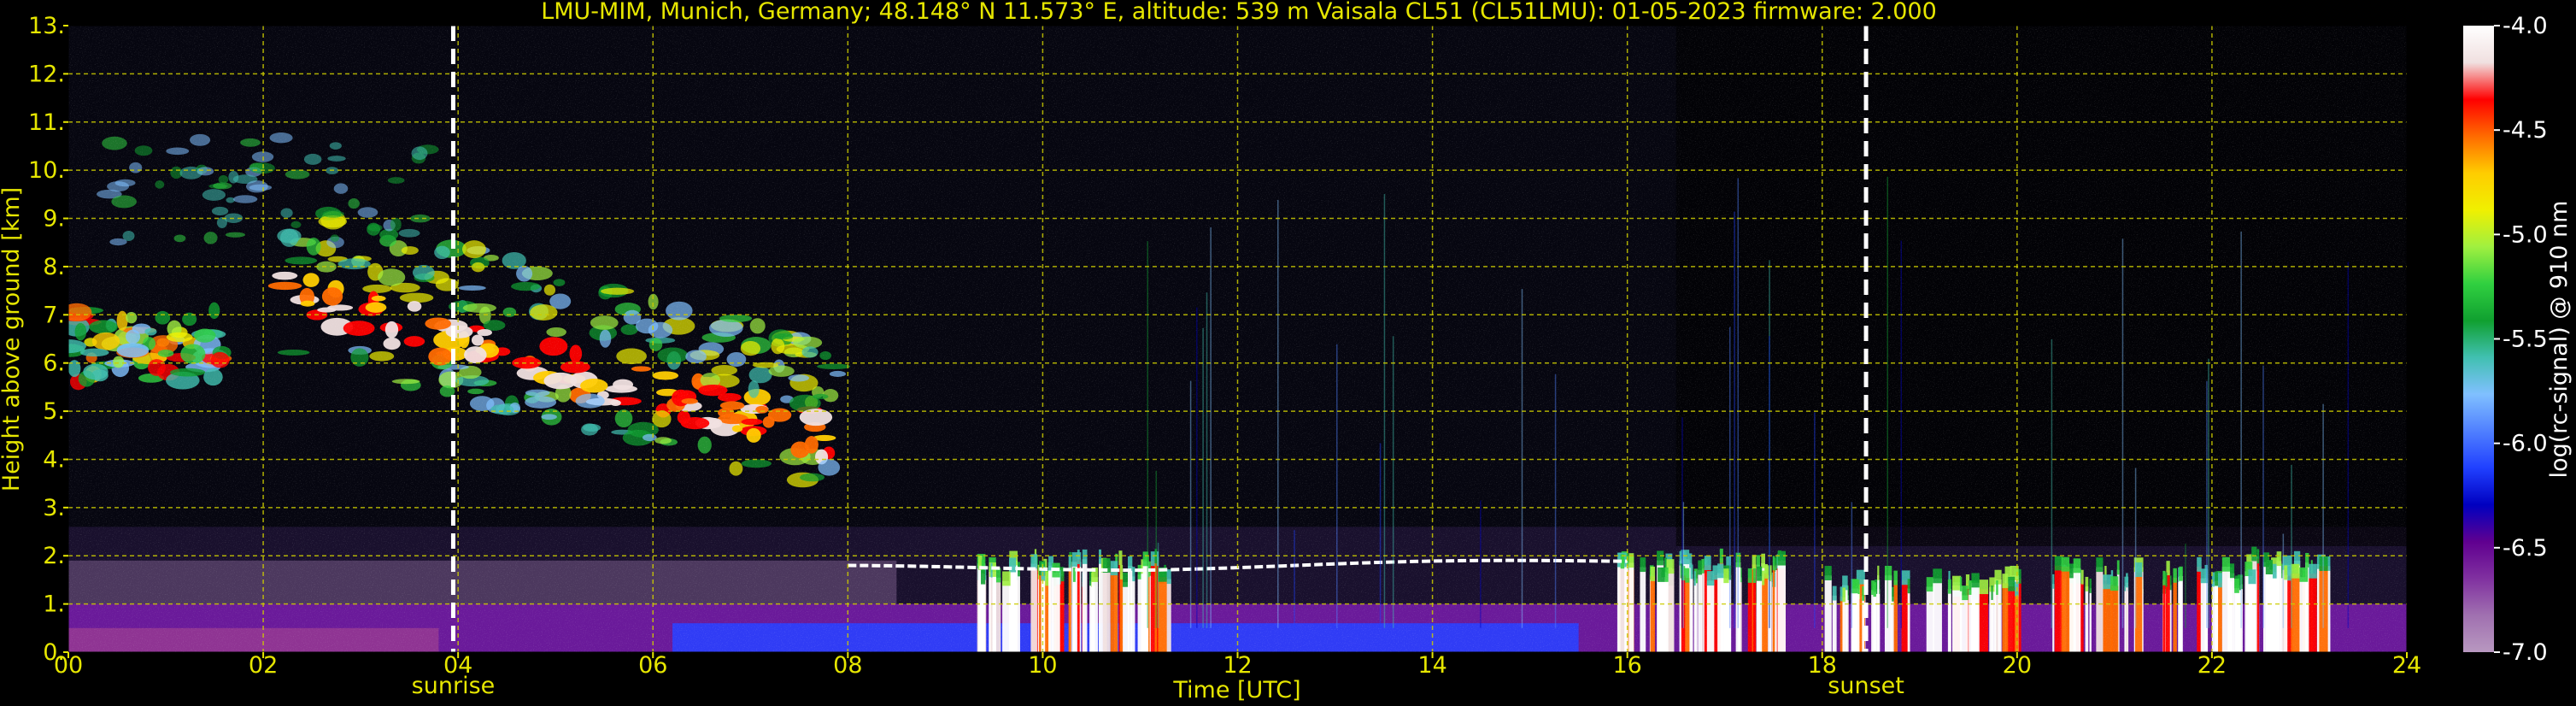 The height and width of the screenshot is (706, 2576). What do you see at coordinates (54, 508) in the screenshot?
I see `y-tick-label: 3.` at bounding box center [54, 508].